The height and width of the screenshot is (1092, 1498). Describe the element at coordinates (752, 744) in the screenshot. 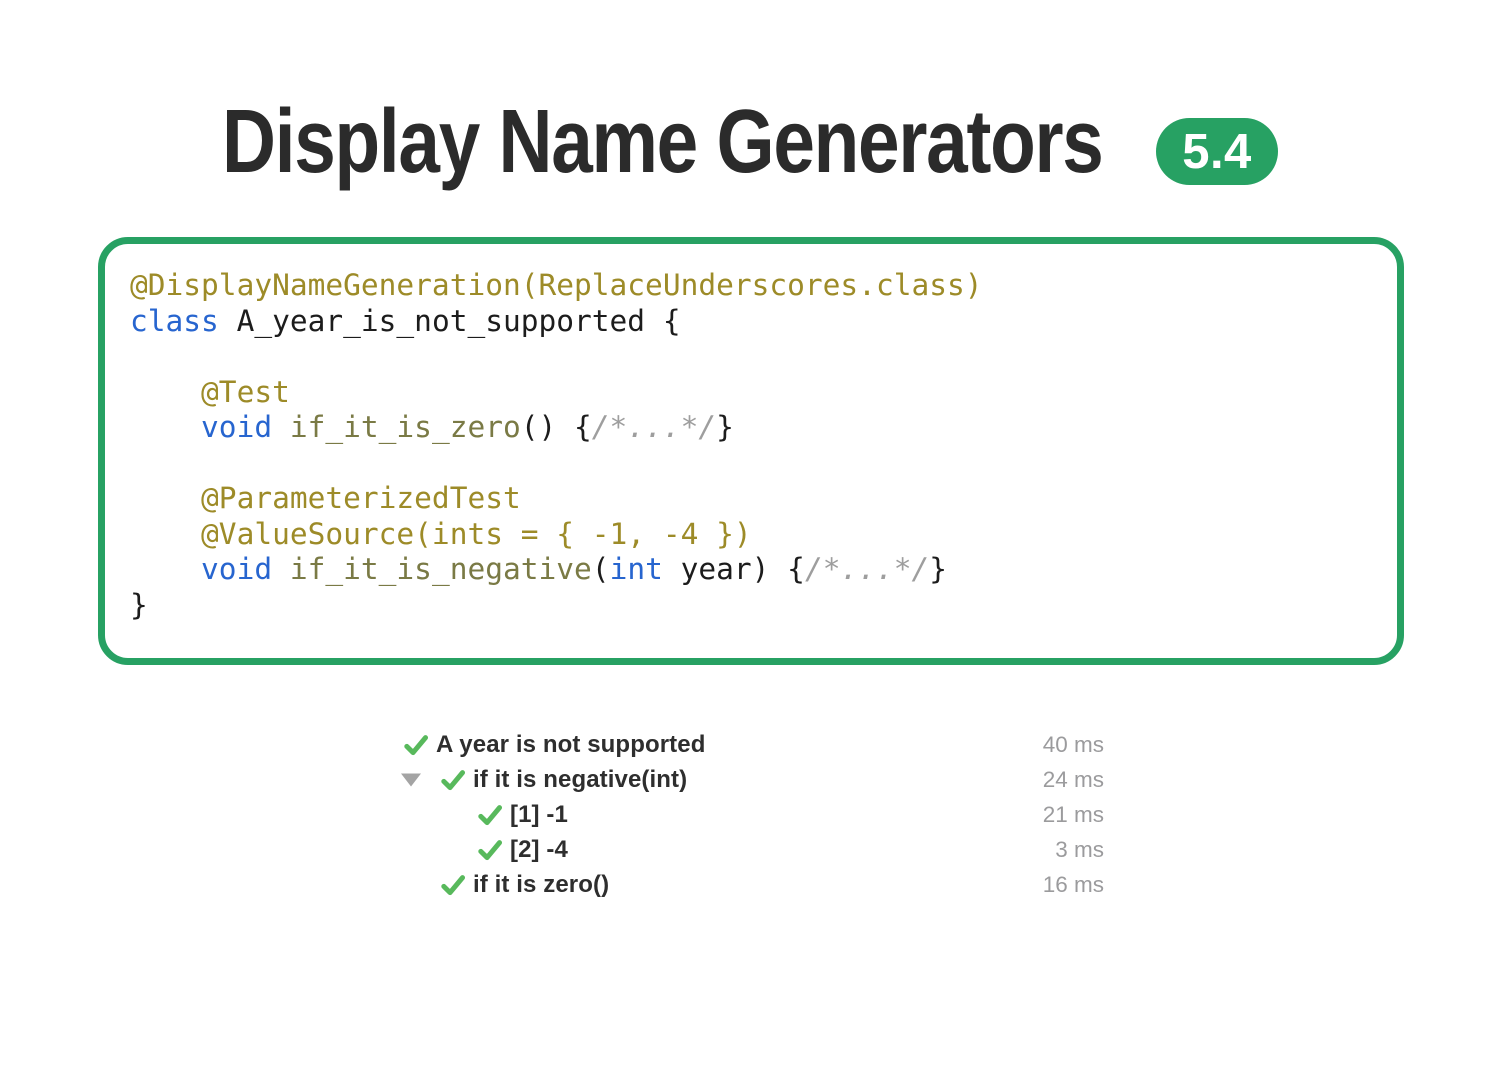

I see `test-tree-row: A year is not supported 40 ms` at that location.